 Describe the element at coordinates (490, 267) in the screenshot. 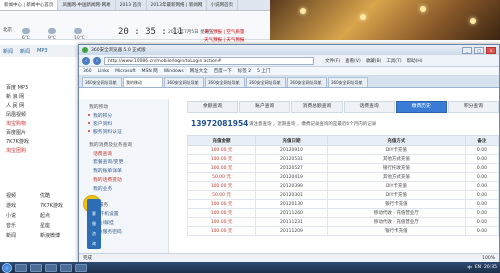

I see `tray-clock: 20:35` at that location.